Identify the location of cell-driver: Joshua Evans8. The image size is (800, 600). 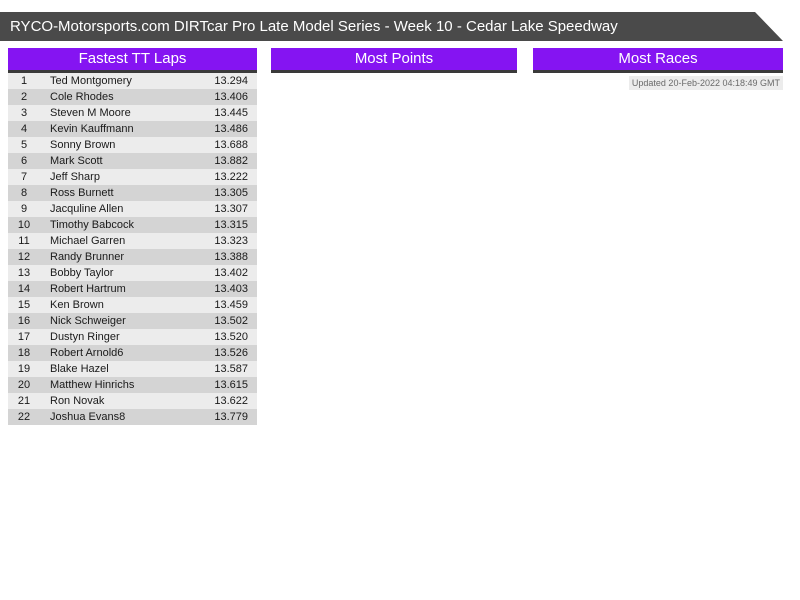
(88, 417).